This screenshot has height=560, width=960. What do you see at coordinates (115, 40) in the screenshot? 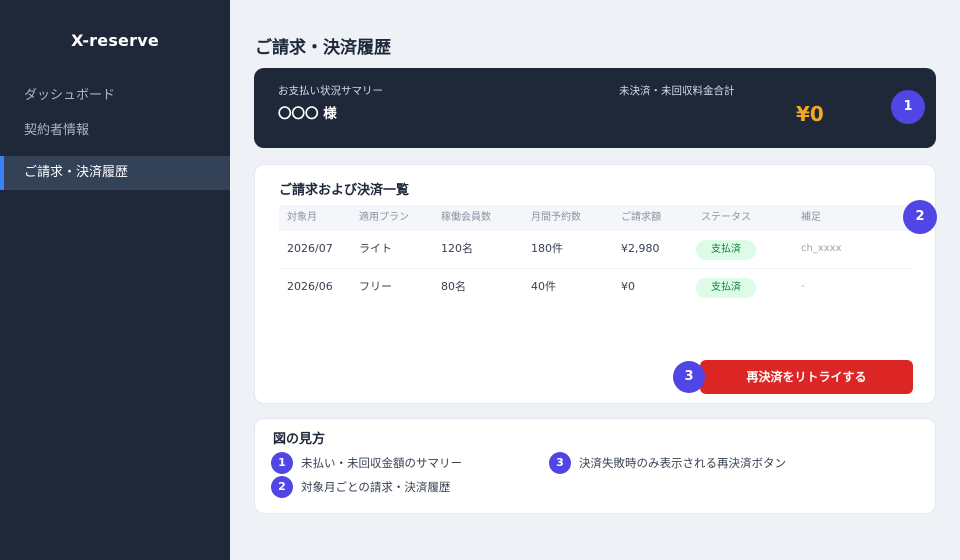
I see `app-logo: X-reserve` at bounding box center [115, 40].